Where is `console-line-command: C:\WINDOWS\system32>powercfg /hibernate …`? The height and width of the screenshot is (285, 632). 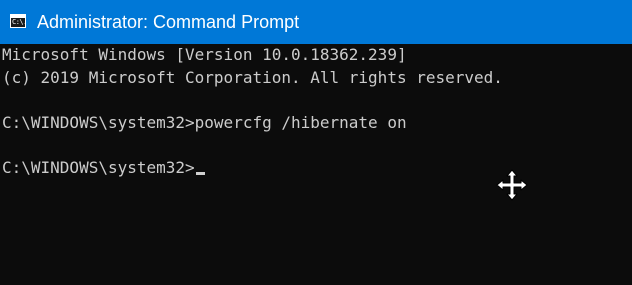
console-line-command: C:\WINDOWS\system32>powercfg /hibernate … is located at coordinates (204, 122).